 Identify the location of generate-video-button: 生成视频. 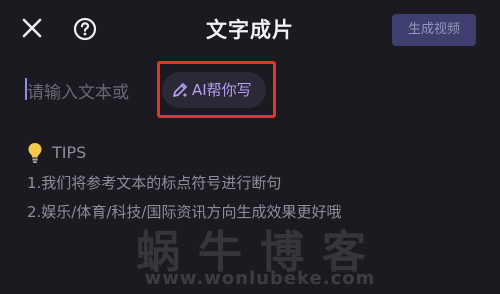
(434, 30).